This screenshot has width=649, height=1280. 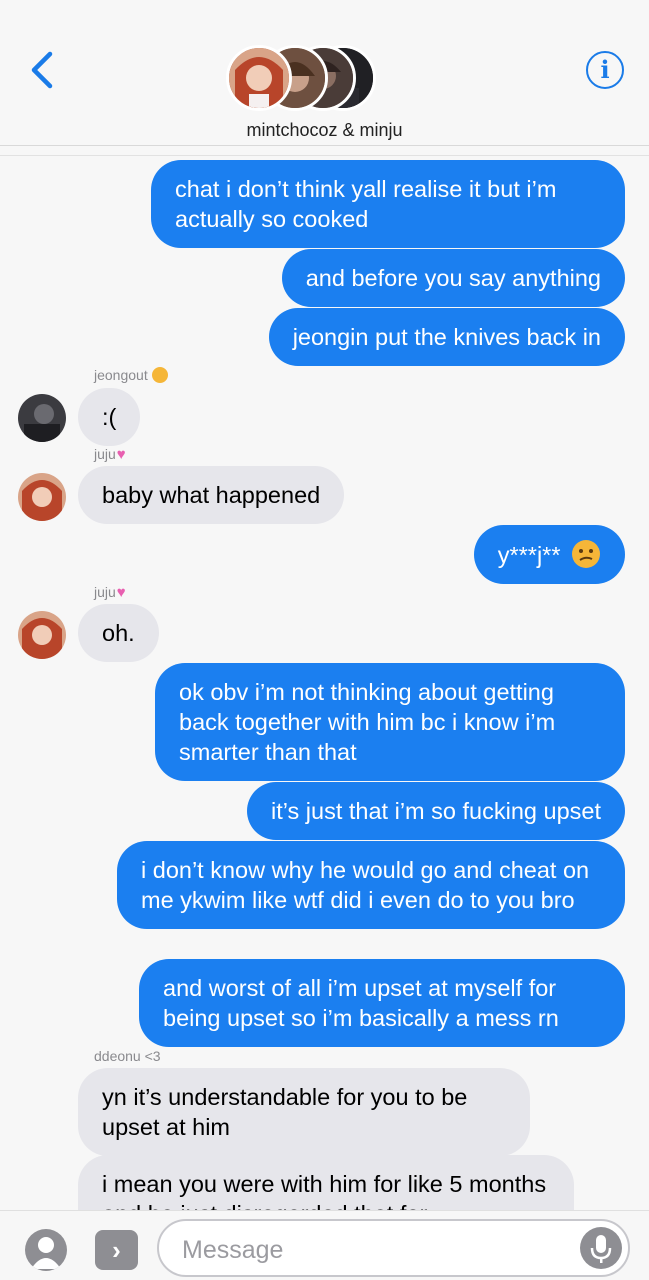 What do you see at coordinates (109, 417) in the screenshot?
I see `incoming-message: :(` at bounding box center [109, 417].